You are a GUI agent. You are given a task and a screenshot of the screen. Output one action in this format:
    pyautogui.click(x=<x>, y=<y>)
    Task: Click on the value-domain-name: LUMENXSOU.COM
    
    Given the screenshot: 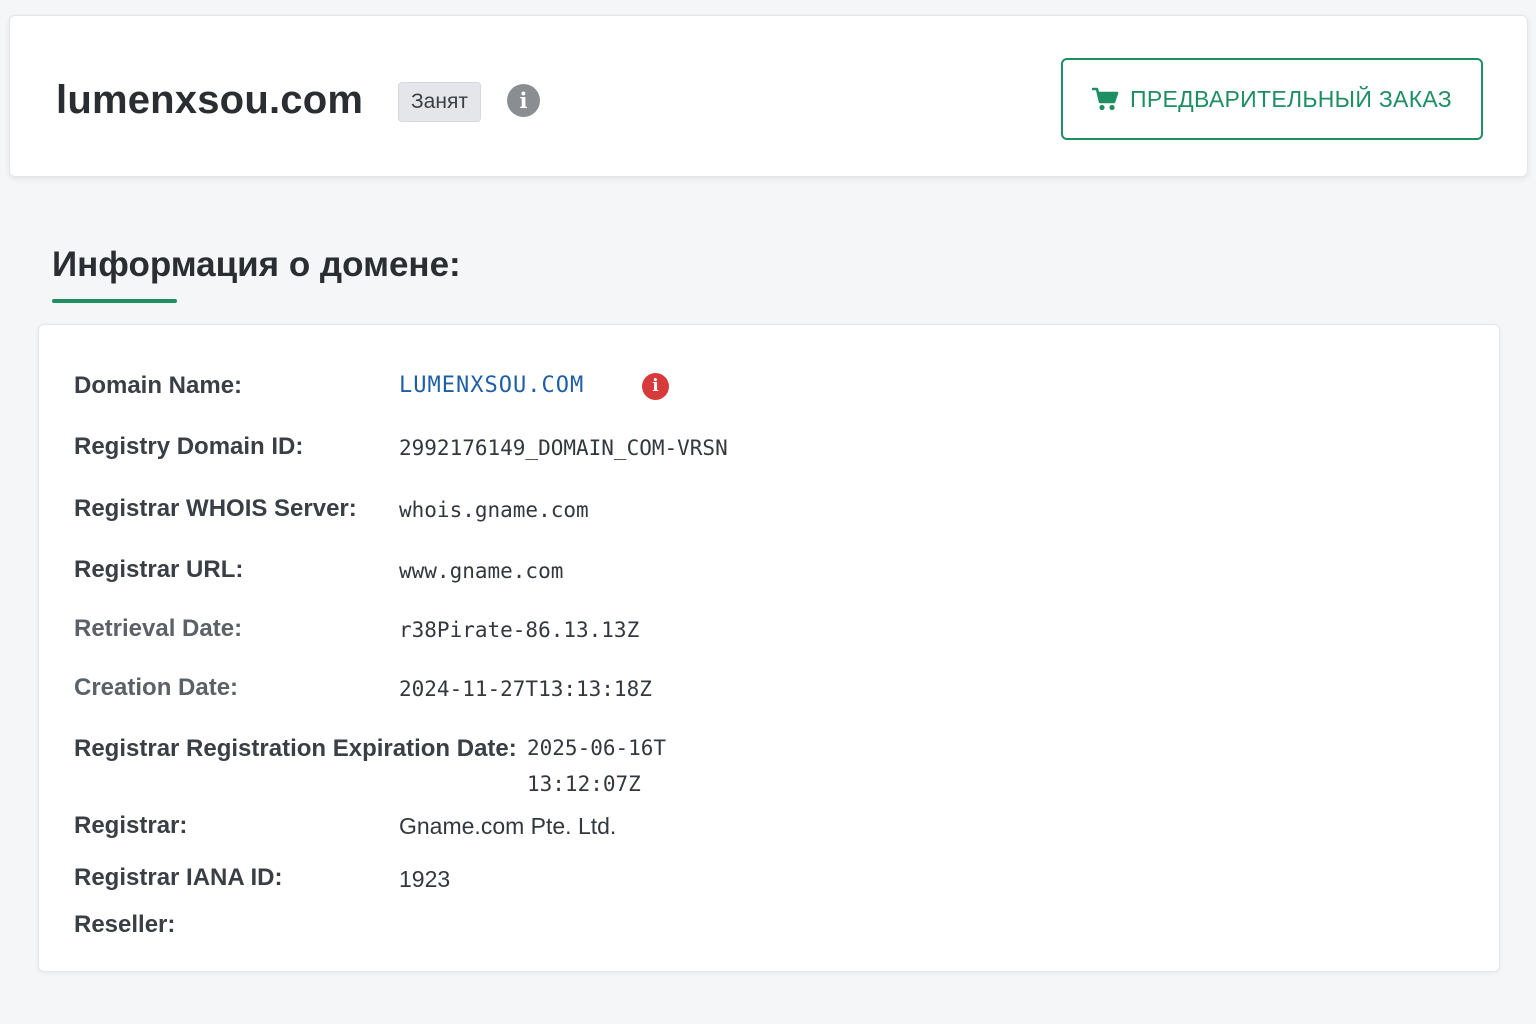 What is the action you would take?
    pyautogui.click(x=491, y=386)
    